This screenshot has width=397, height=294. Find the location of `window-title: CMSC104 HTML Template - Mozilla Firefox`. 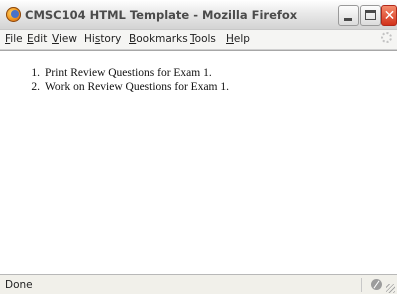

window-title: CMSC104 HTML Template - Mozilla Firefox is located at coordinates (161, 15).